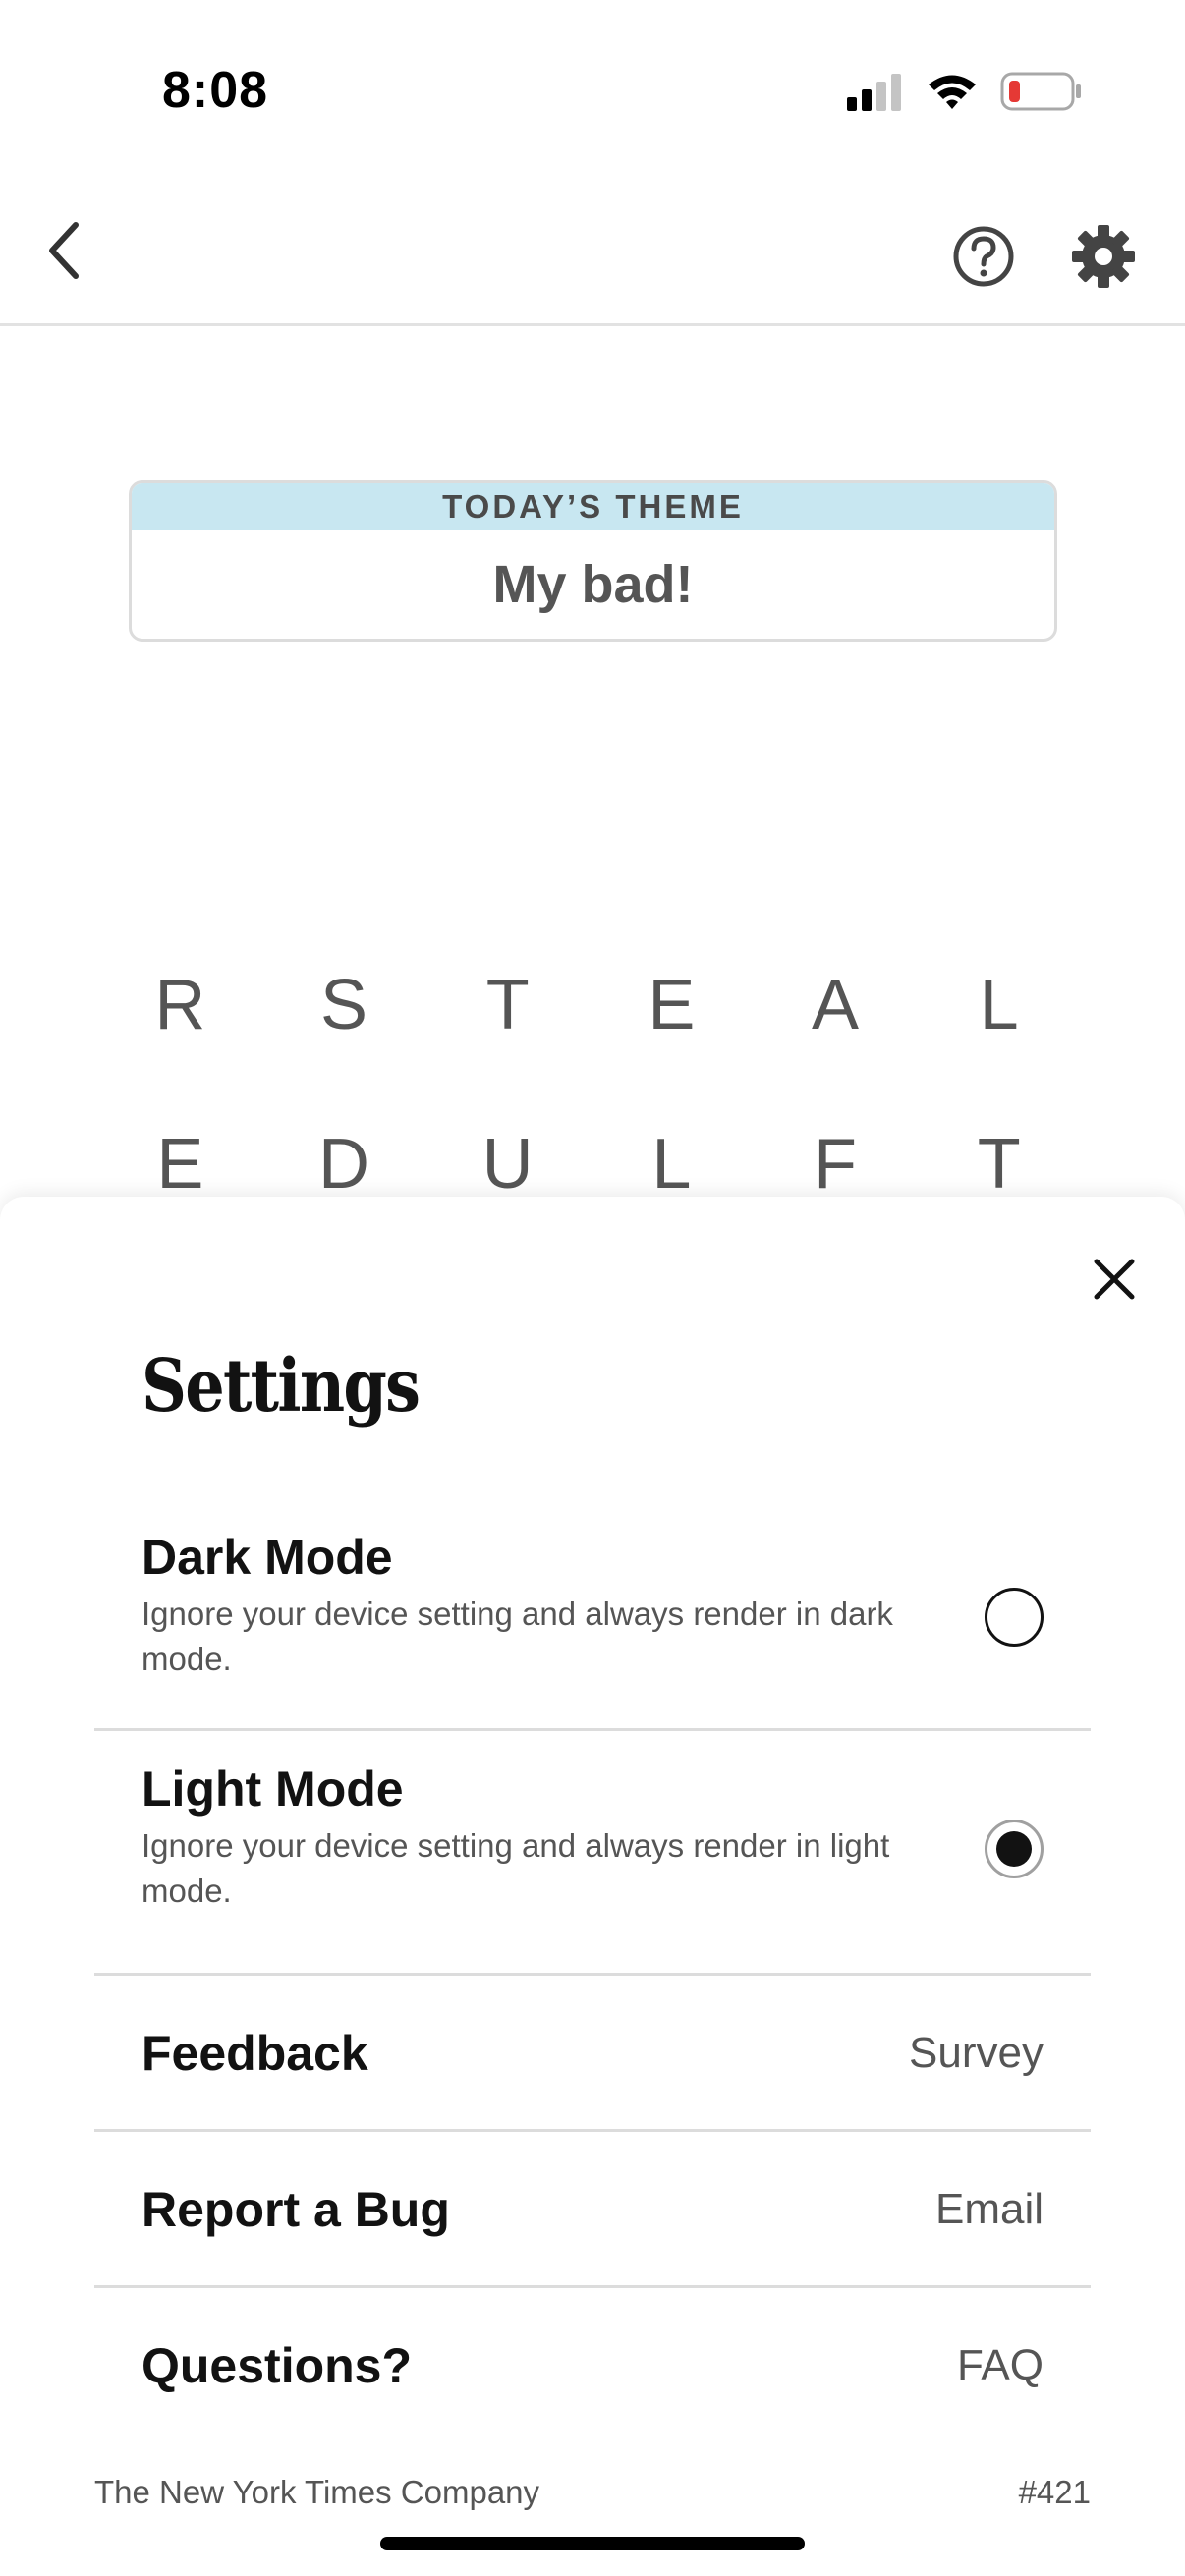 This screenshot has width=1185, height=2576. What do you see at coordinates (593, 506) in the screenshot?
I see `theme-header: TODAY’S THEME` at bounding box center [593, 506].